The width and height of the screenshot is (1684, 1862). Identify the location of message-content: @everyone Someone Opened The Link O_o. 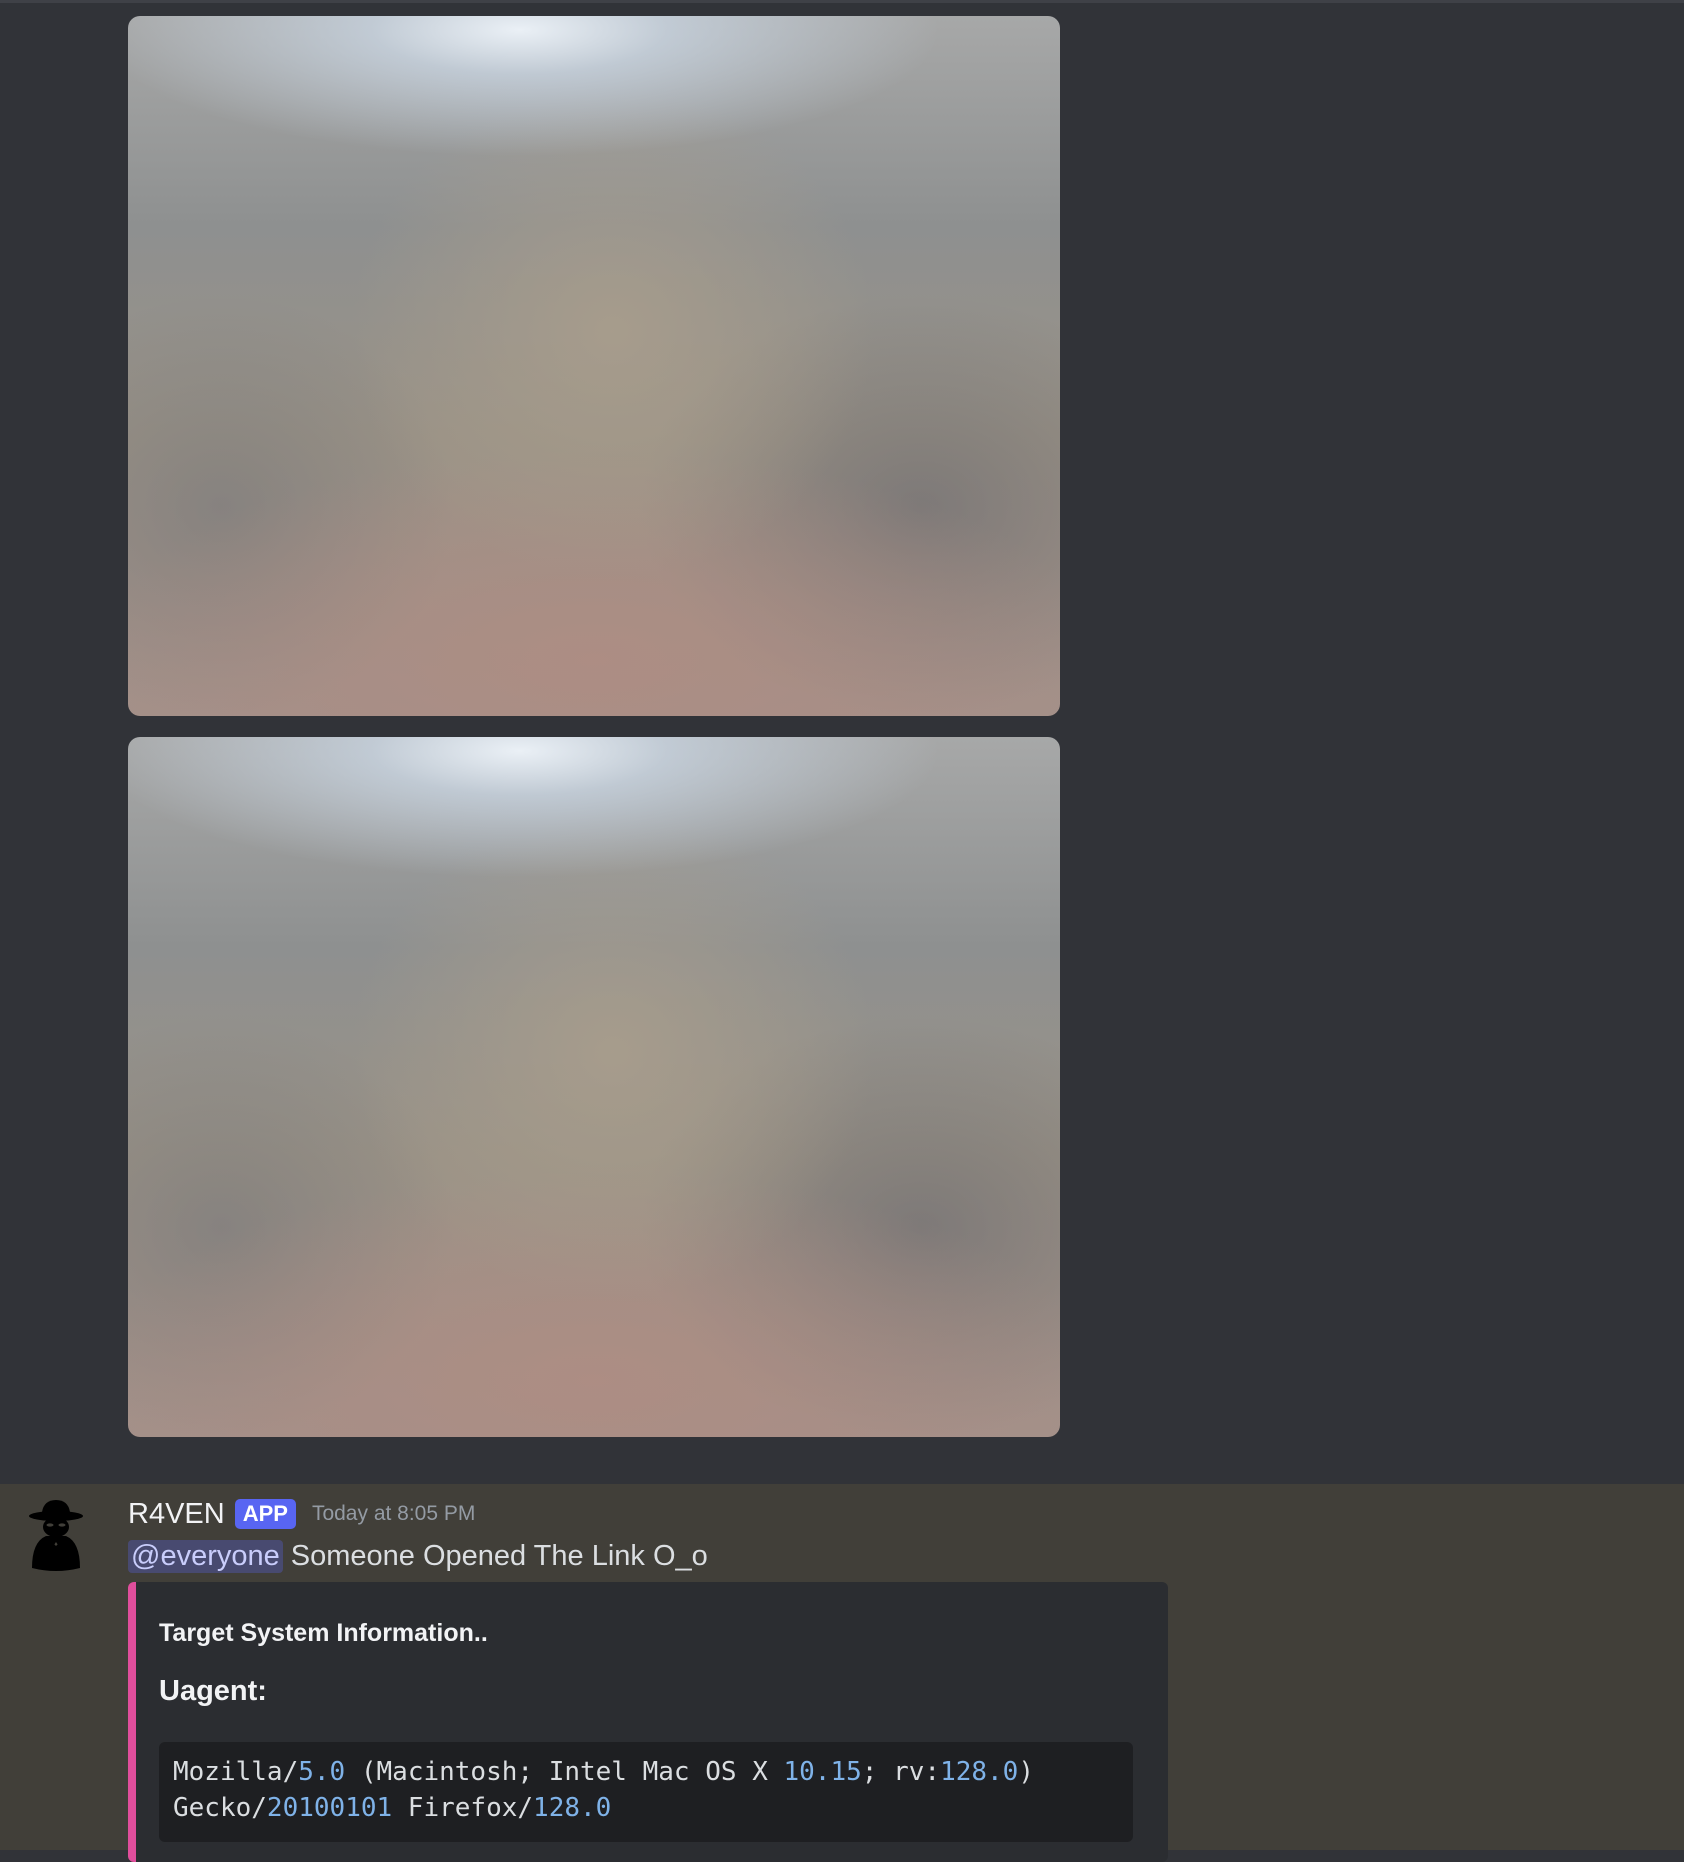
(418, 1556).